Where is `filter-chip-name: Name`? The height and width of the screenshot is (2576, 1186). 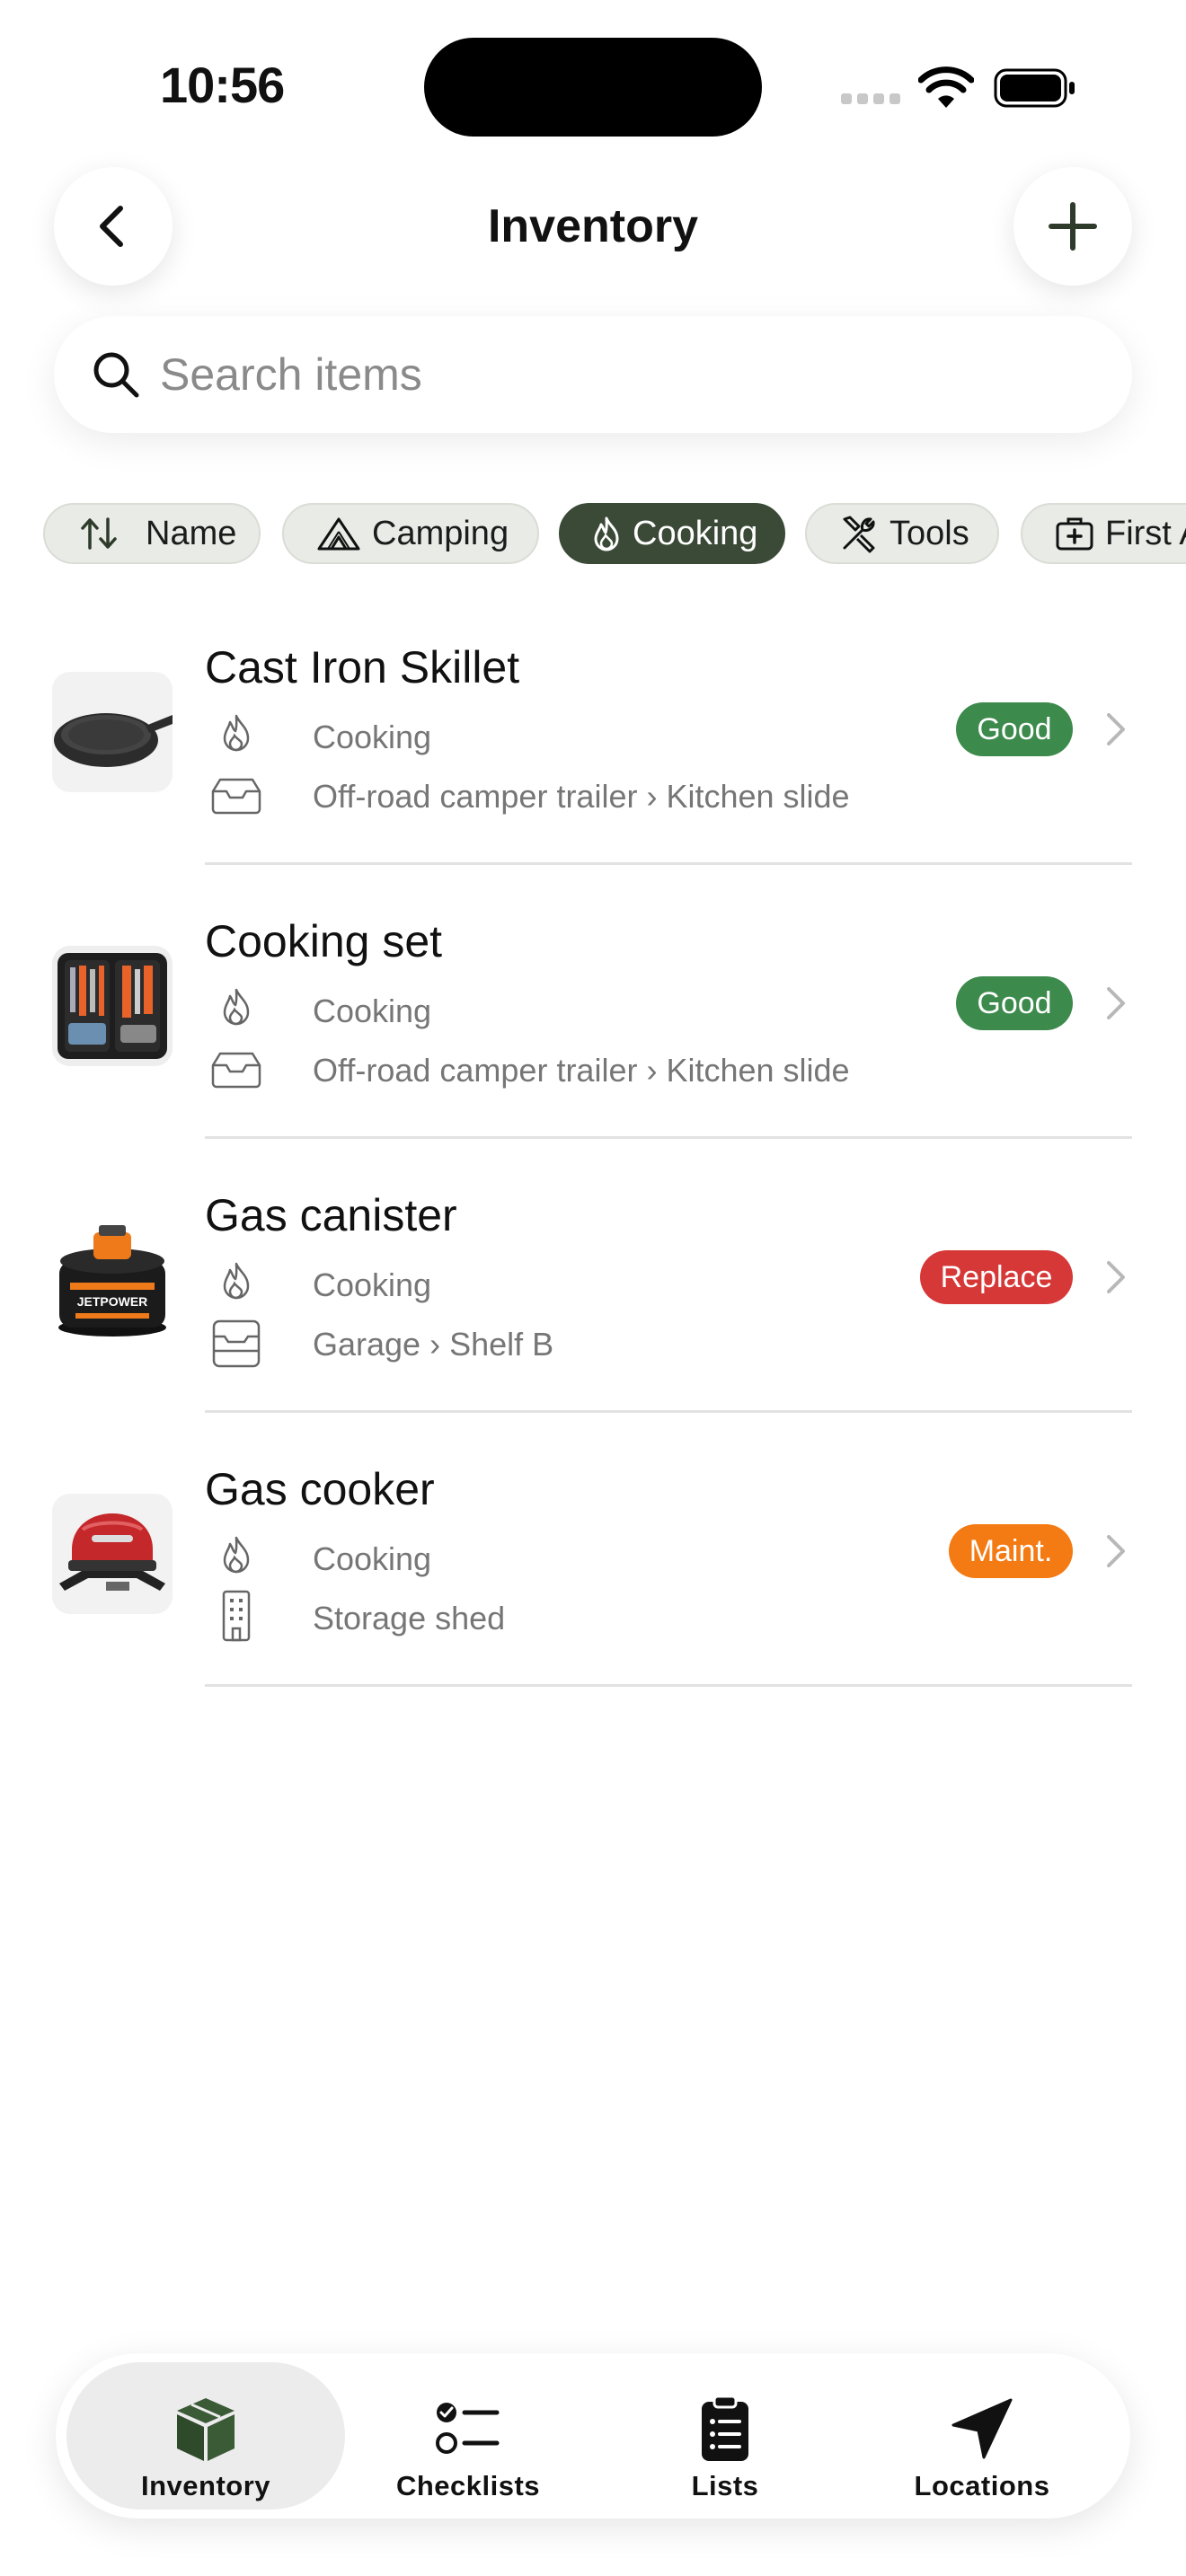 filter-chip-name: Name is located at coordinates (152, 533).